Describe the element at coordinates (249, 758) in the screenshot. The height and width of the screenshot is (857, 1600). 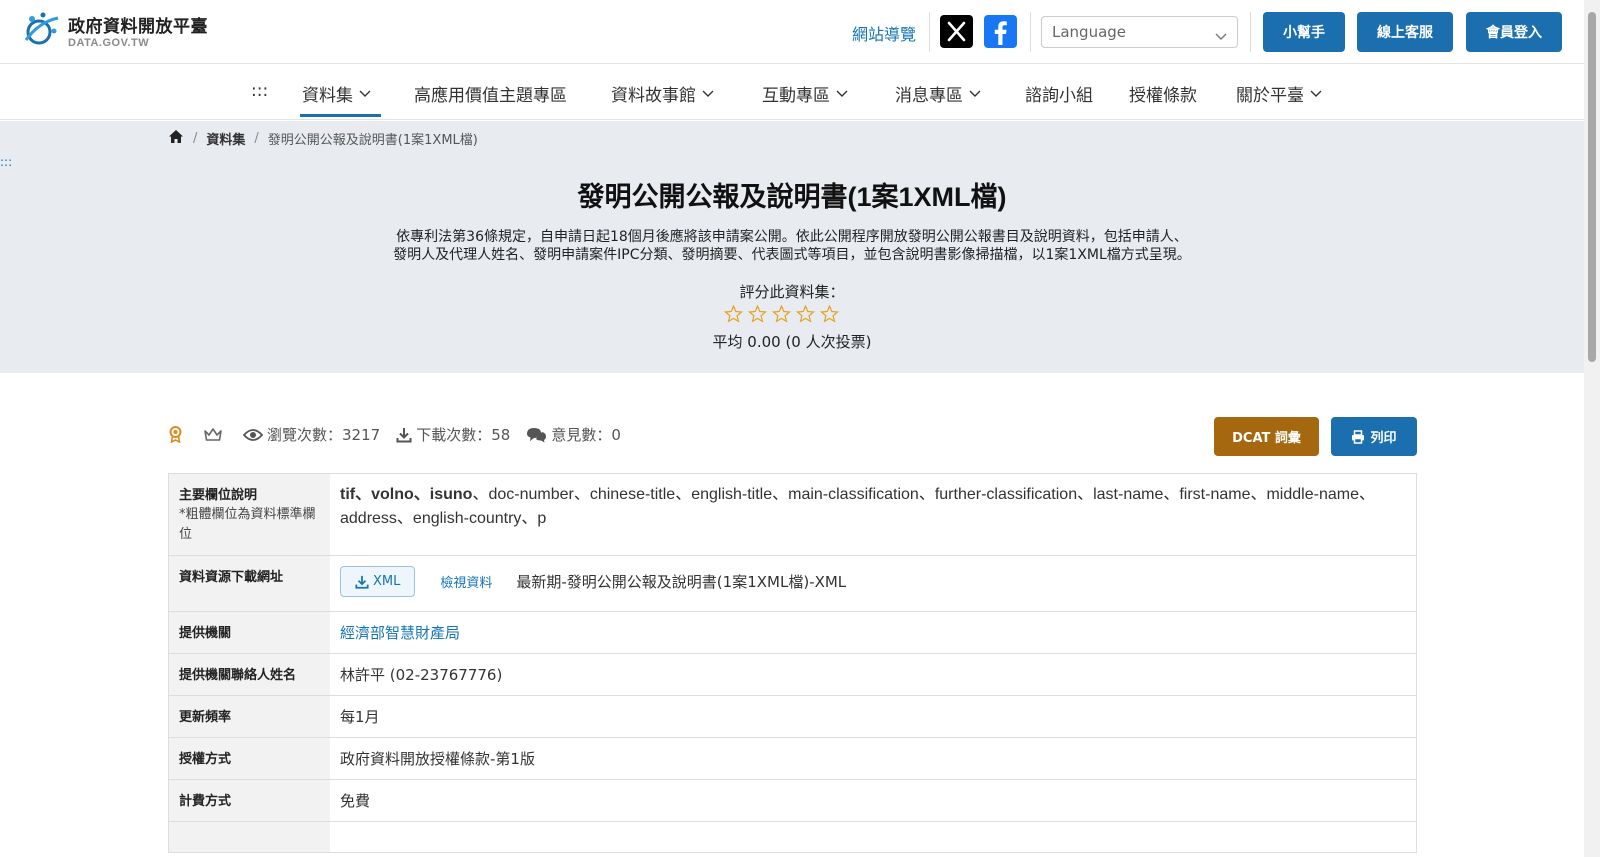
I see `license-label: 授權方式` at that location.